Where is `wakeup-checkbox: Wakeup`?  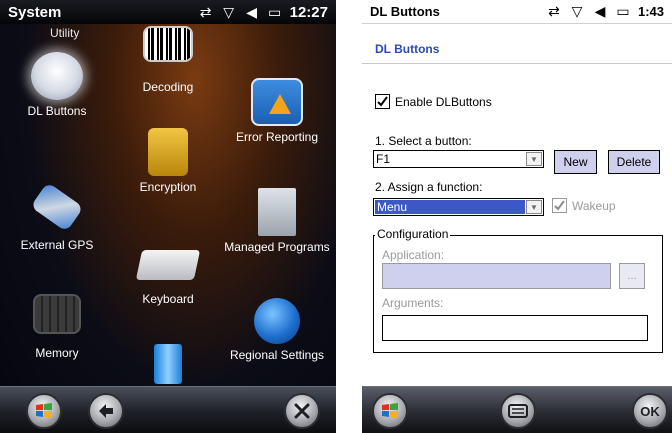 wakeup-checkbox: Wakeup is located at coordinates (584, 205).